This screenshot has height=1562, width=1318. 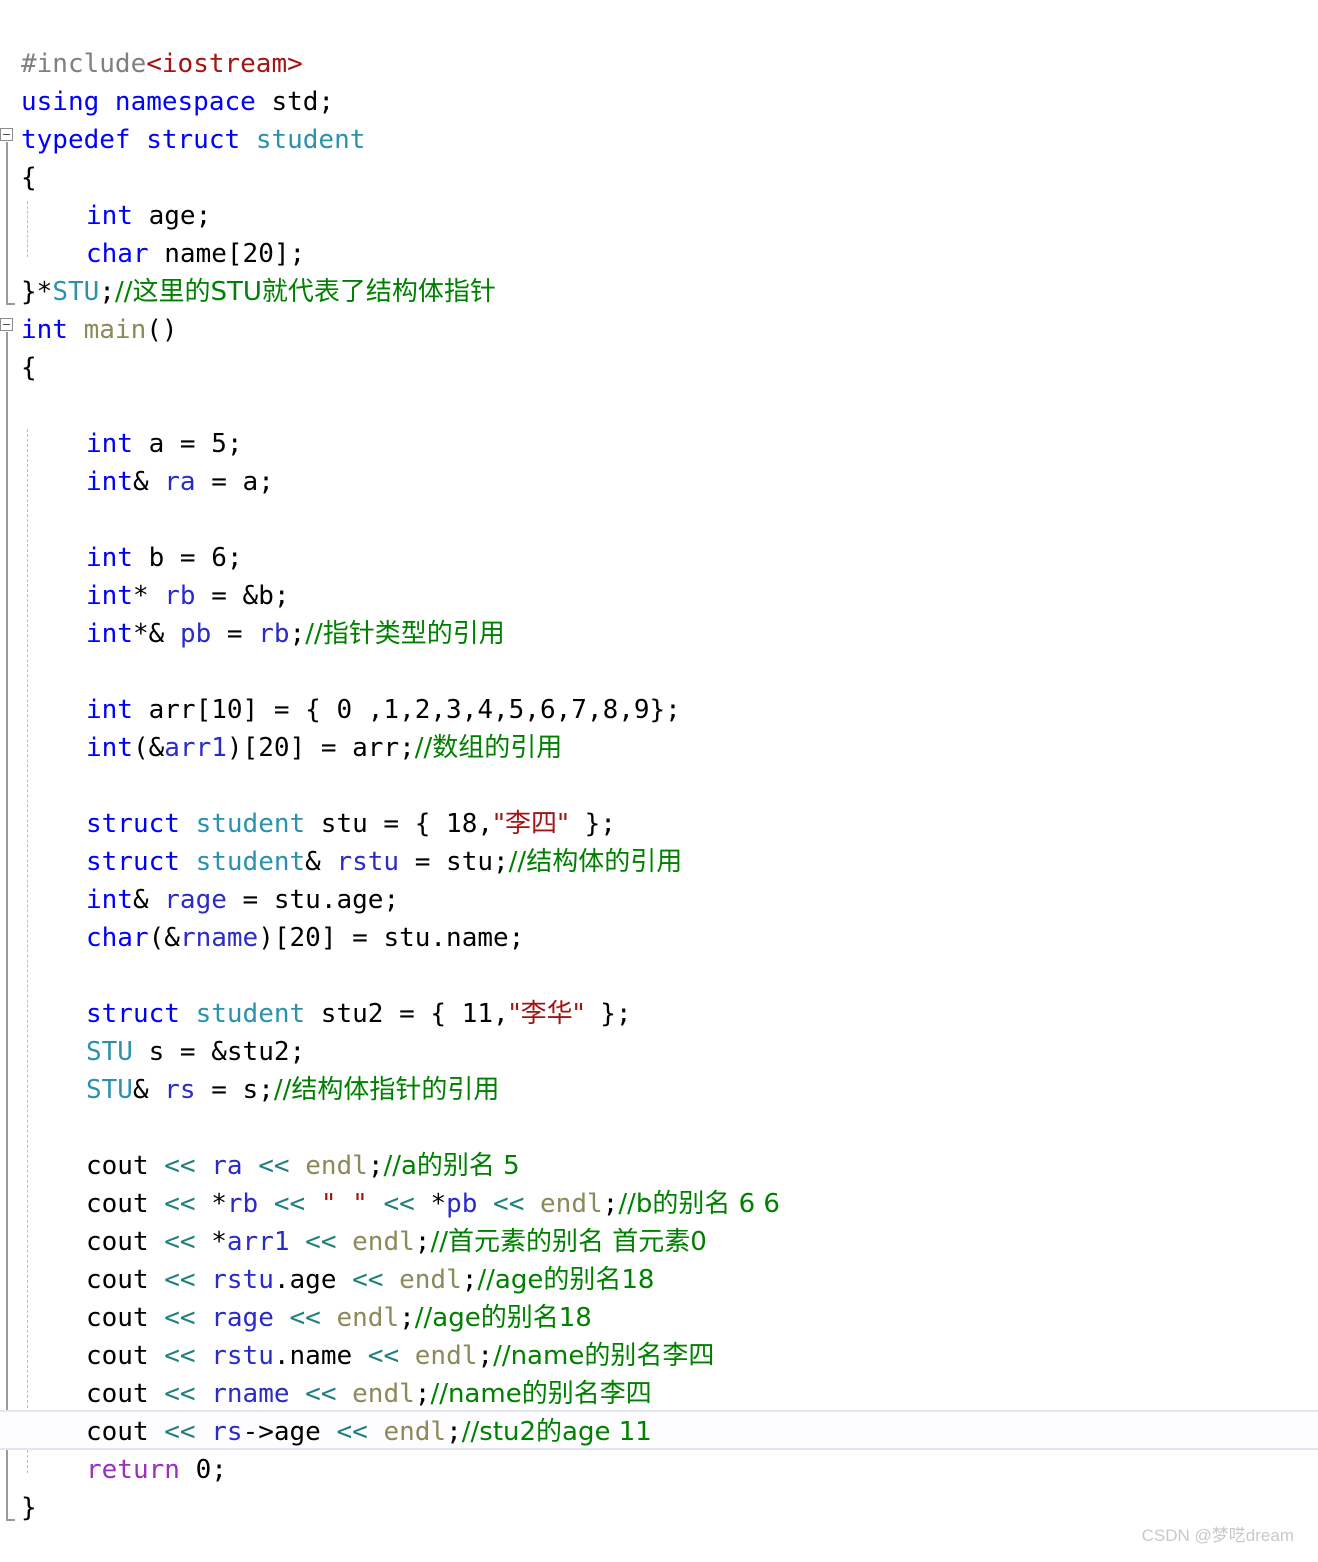 What do you see at coordinates (148, 216) in the screenshot?
I see `code-line: int age;` at bounding box center [148, 216].